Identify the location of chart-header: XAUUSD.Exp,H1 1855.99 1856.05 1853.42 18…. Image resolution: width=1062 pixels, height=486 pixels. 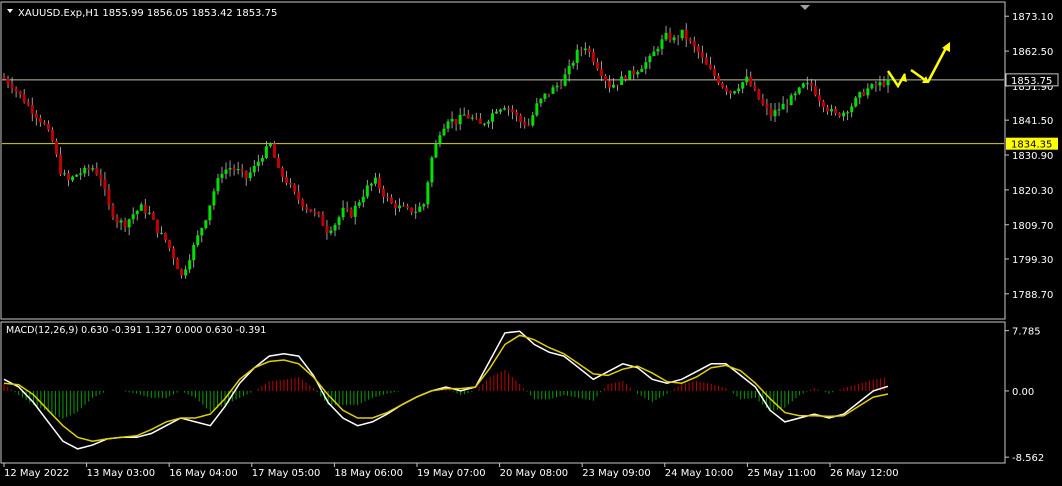
(147, 13).